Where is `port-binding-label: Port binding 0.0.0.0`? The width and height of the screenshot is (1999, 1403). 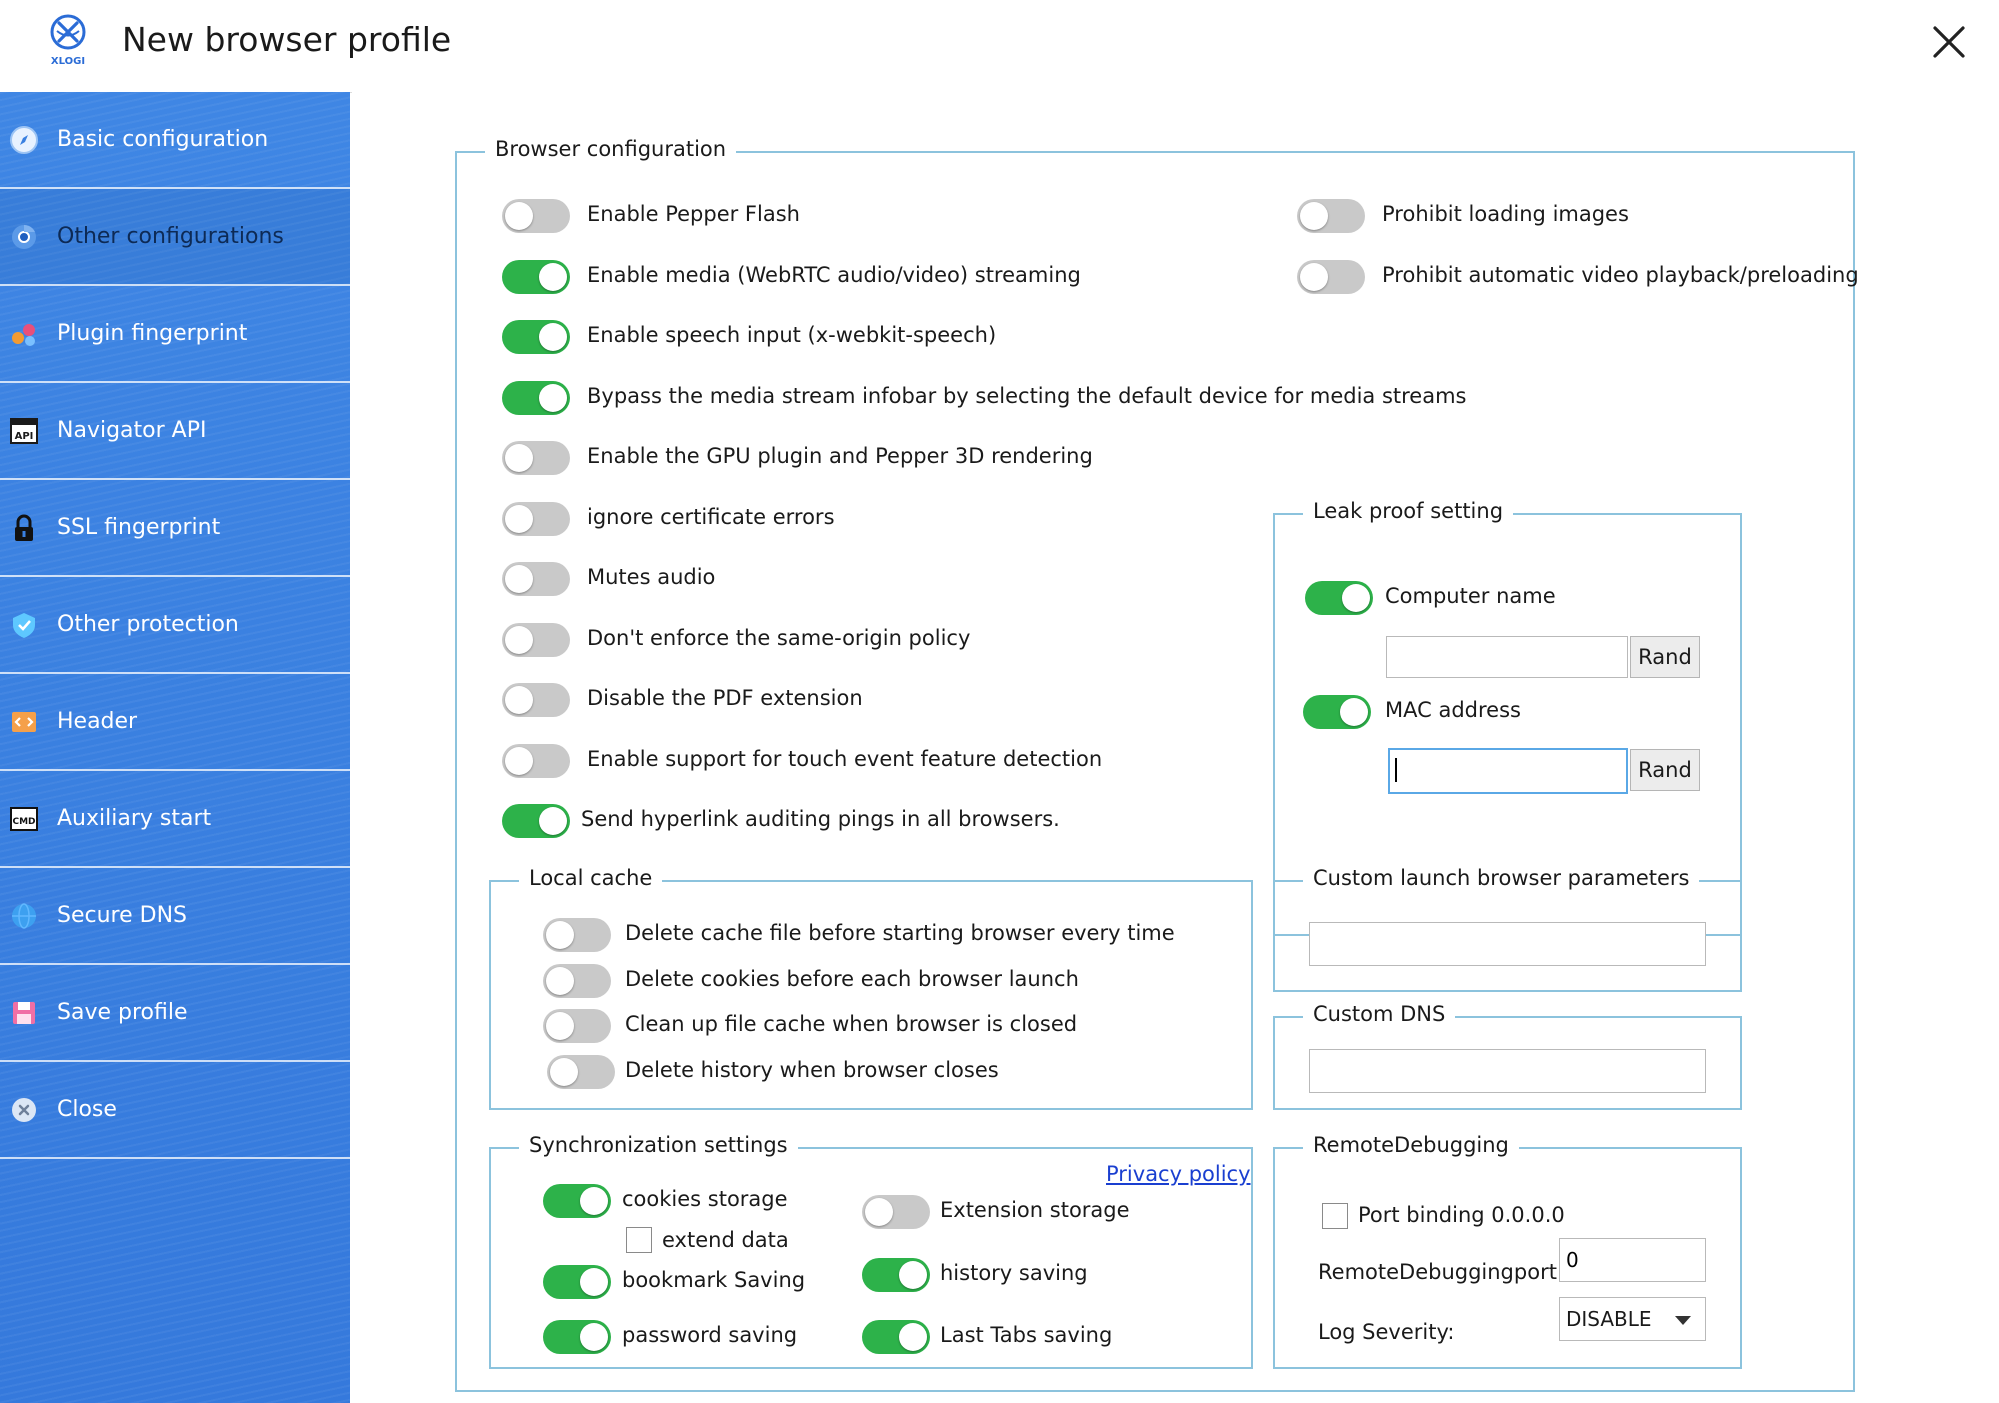
port-binding-label: Port binding 0.0.0.0 is located at coordinates (1461, 1215).